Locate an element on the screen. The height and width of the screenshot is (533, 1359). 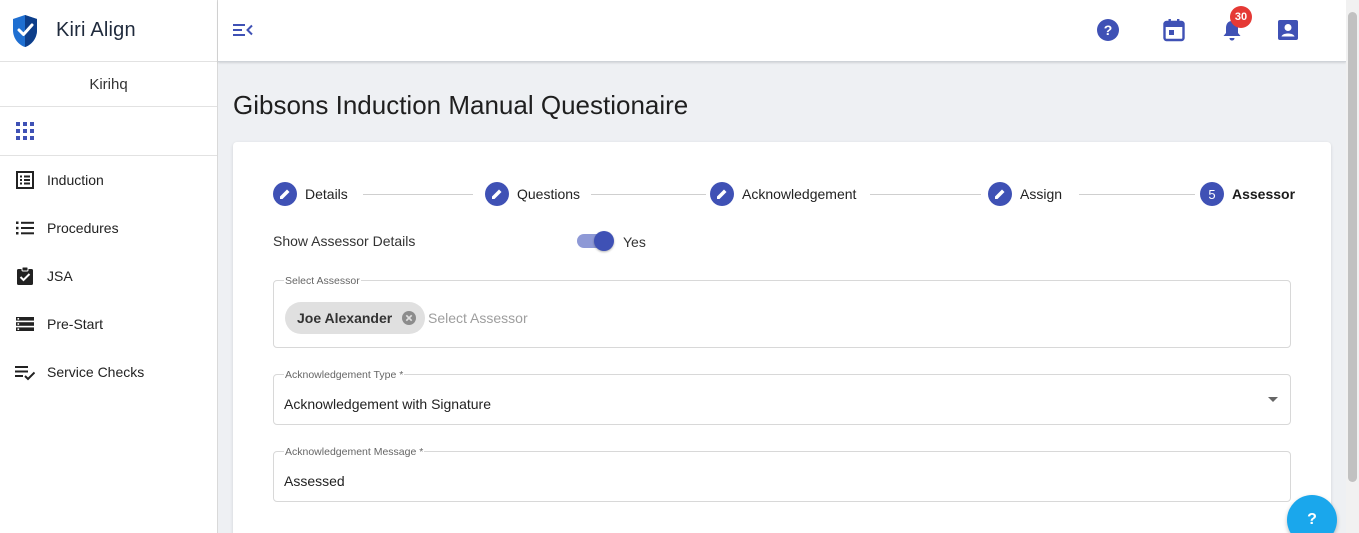
show-assessor-label: Show Assessor Details is located at coordinates (344, 241).